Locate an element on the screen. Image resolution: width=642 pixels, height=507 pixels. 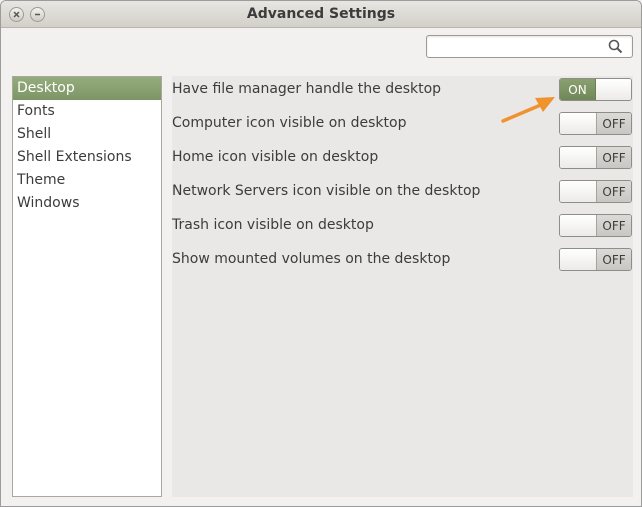
setting-row-computer-icon: Computer icon visible on desktop OFF is located at coordinates (402, 125).